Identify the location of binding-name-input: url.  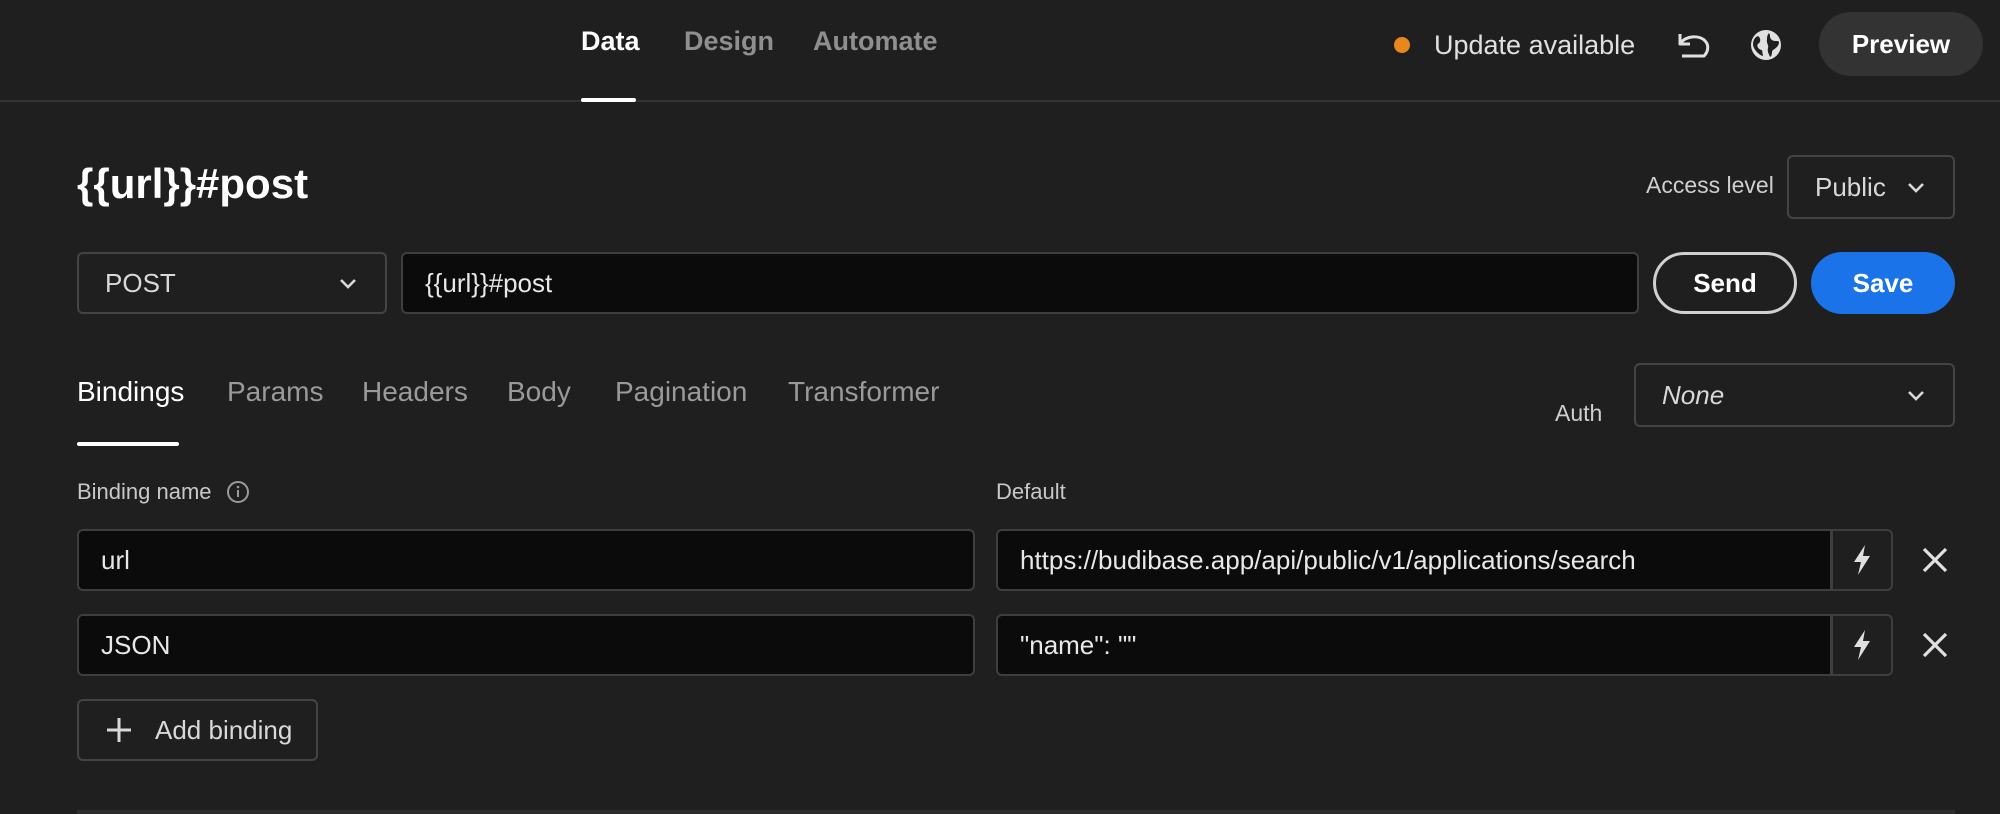
(526, 560).